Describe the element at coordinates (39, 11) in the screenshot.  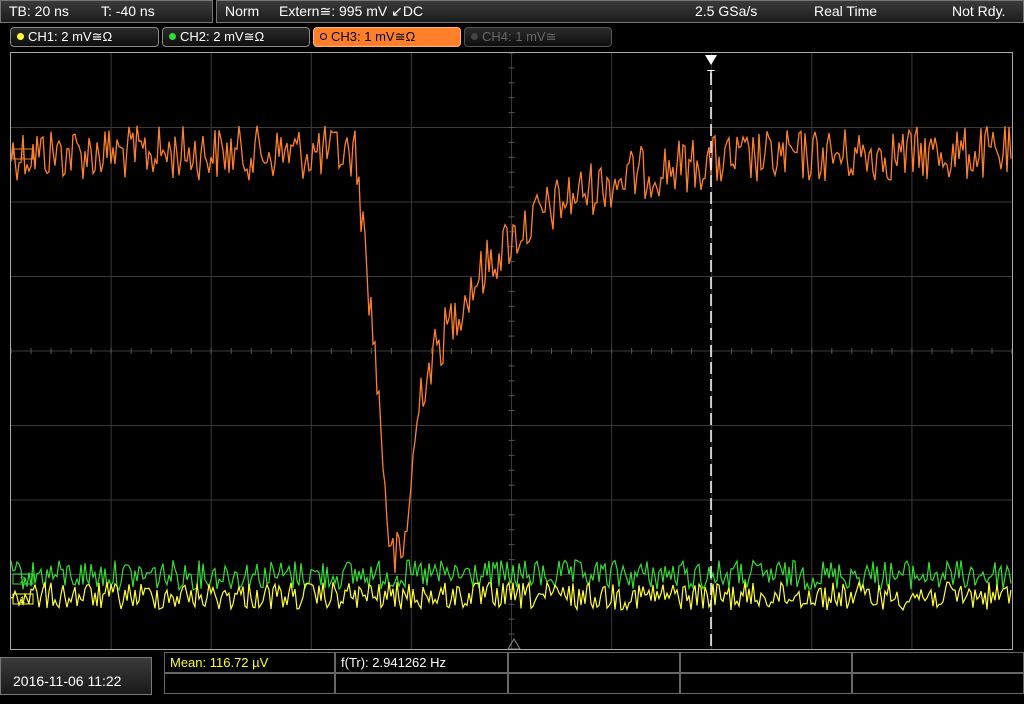
I see `timebase-label: TB: 20 ns` at that location.